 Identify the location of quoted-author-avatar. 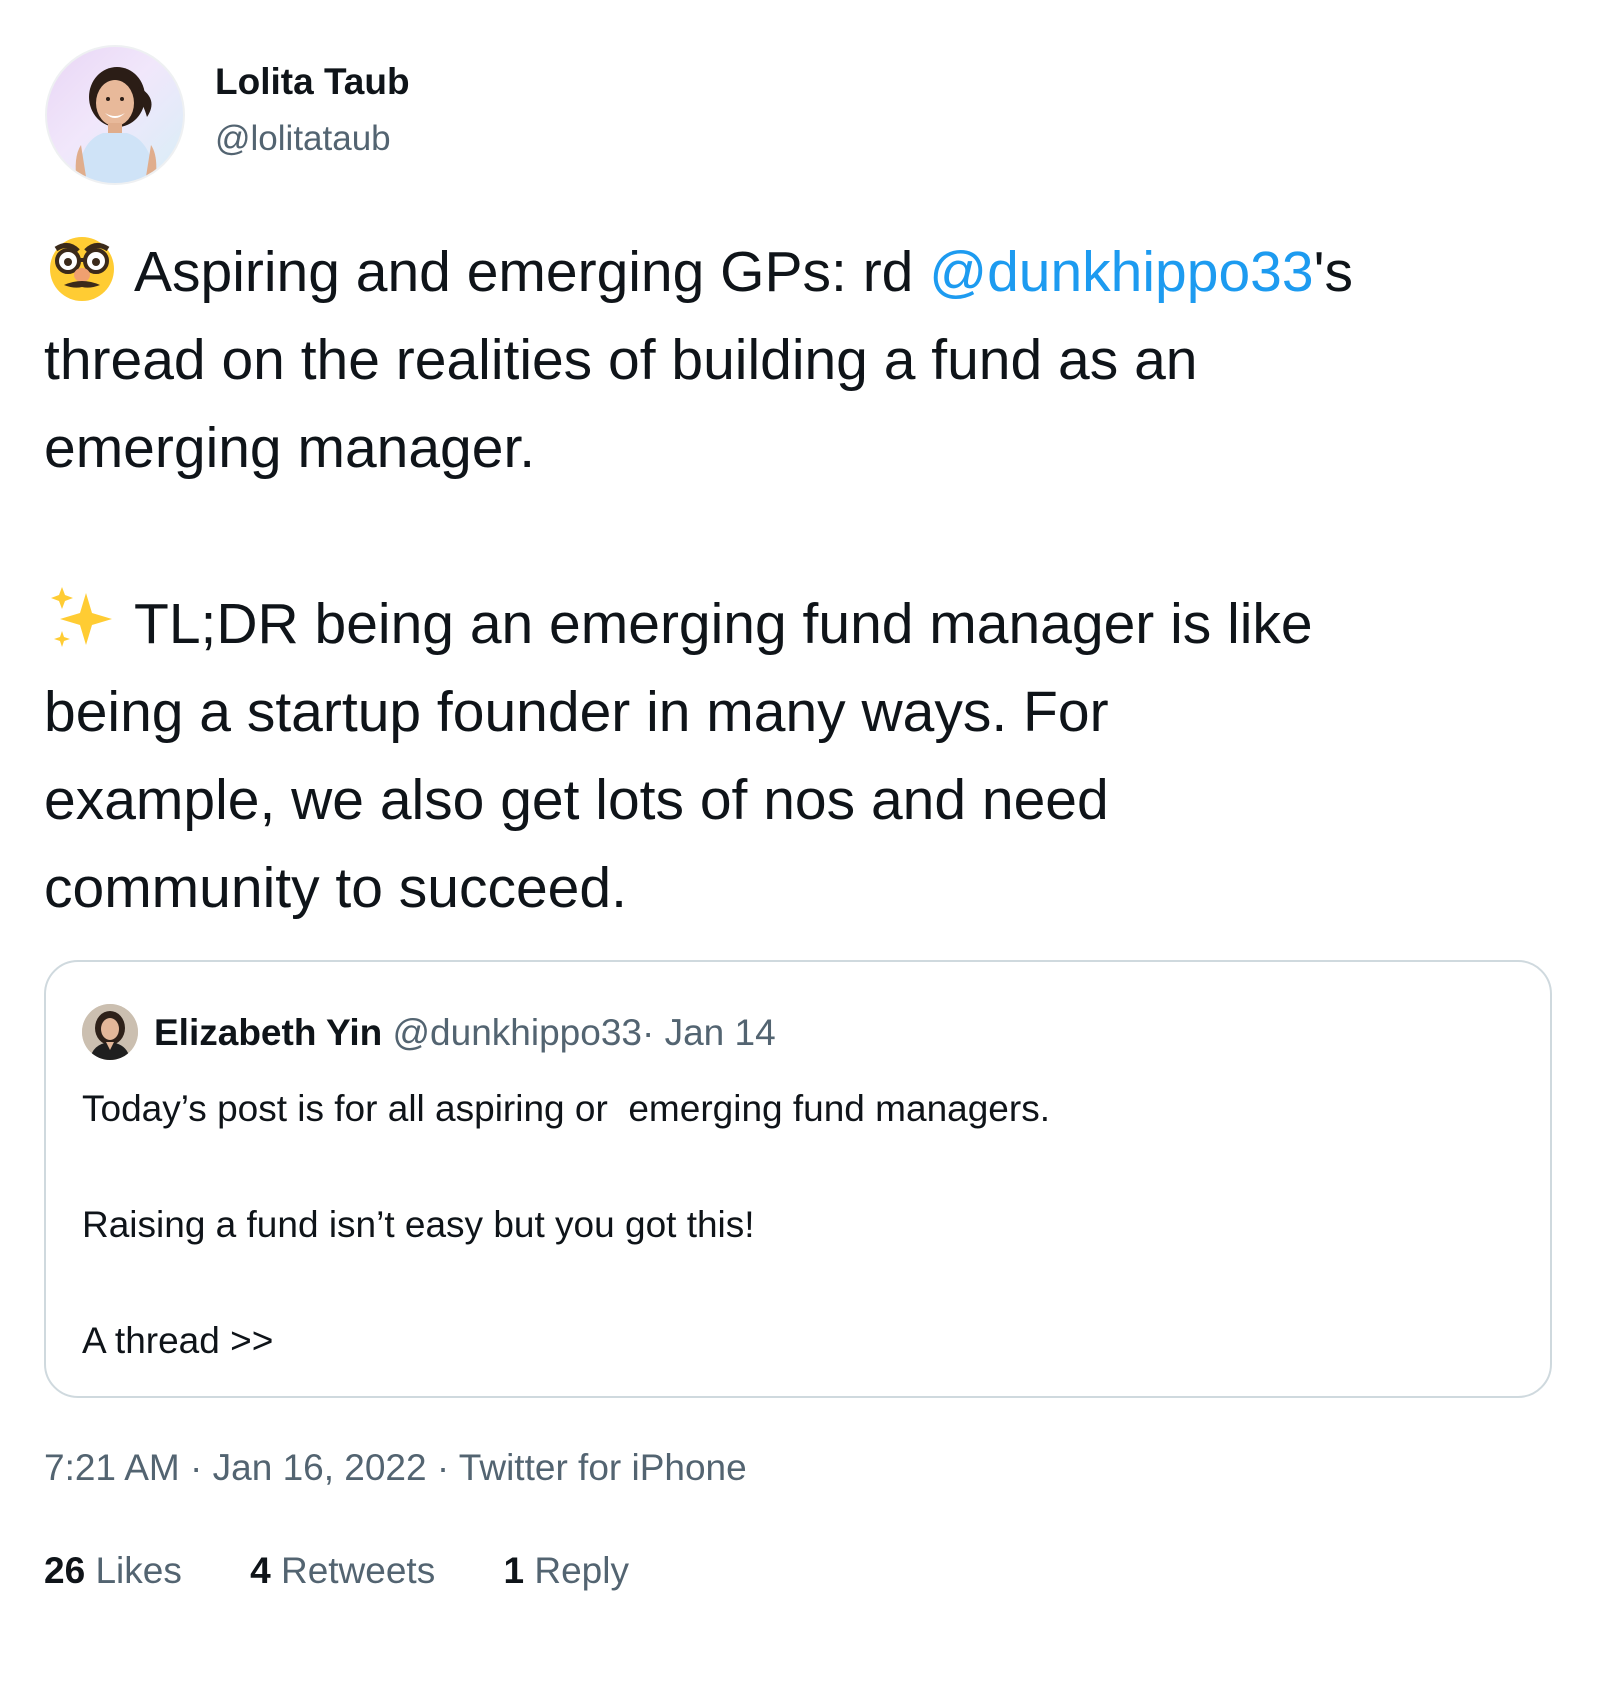
(110, 1032).